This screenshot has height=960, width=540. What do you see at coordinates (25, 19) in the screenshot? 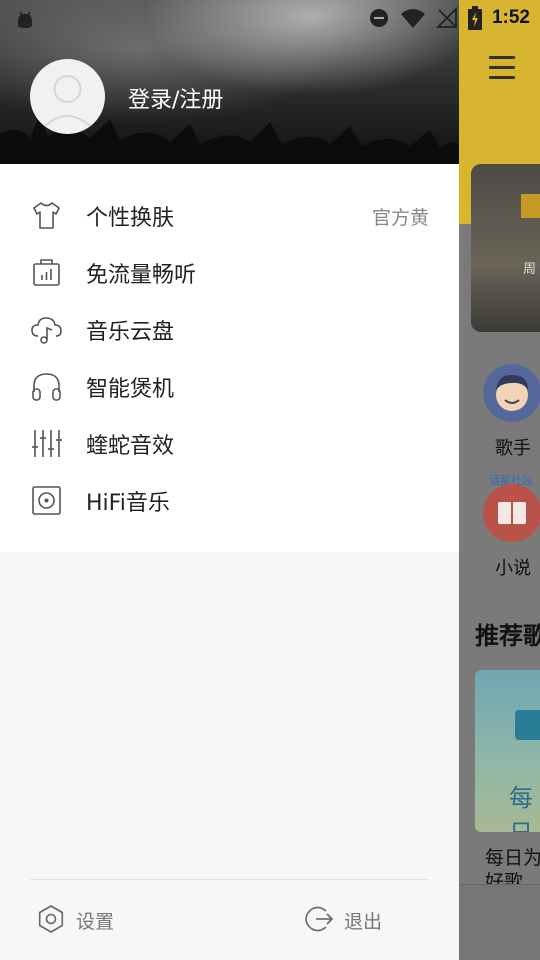
I see `android-debug-icon` at bounding box center [25, 19].